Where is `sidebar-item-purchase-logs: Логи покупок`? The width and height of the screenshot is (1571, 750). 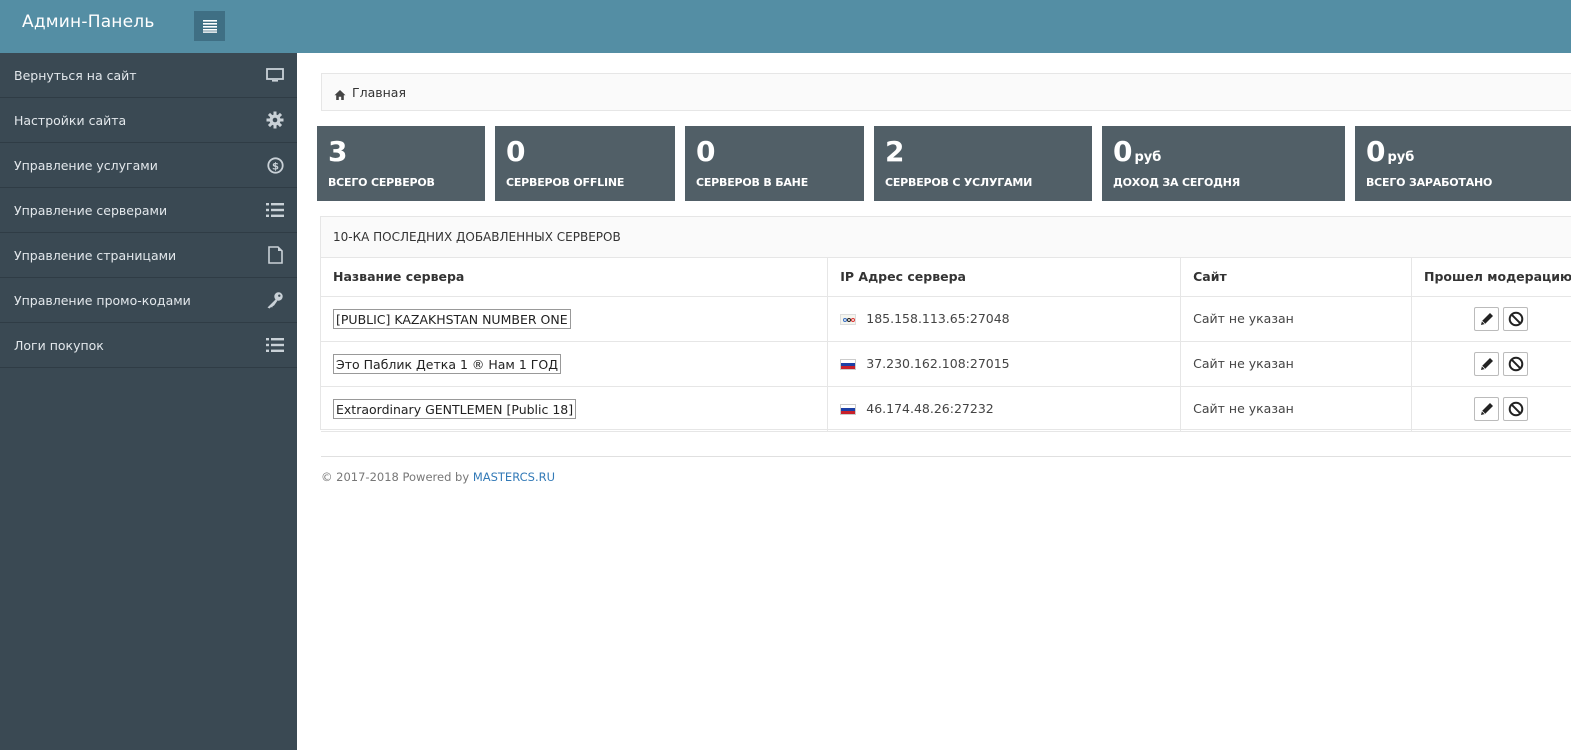
sidebar-item-purchase-logs: Логи покупок is located at coordinates (148, 345).